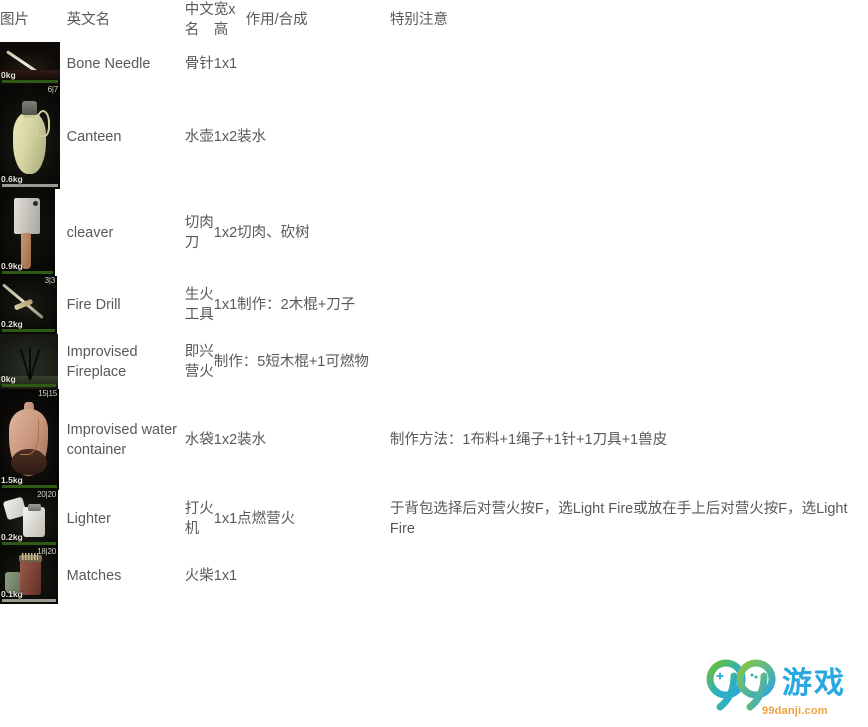  What do you see at coordinates (126, 439) in the screenshot?
I see `cell-english-name: Improvised water container` at bounding box center [126, 439].